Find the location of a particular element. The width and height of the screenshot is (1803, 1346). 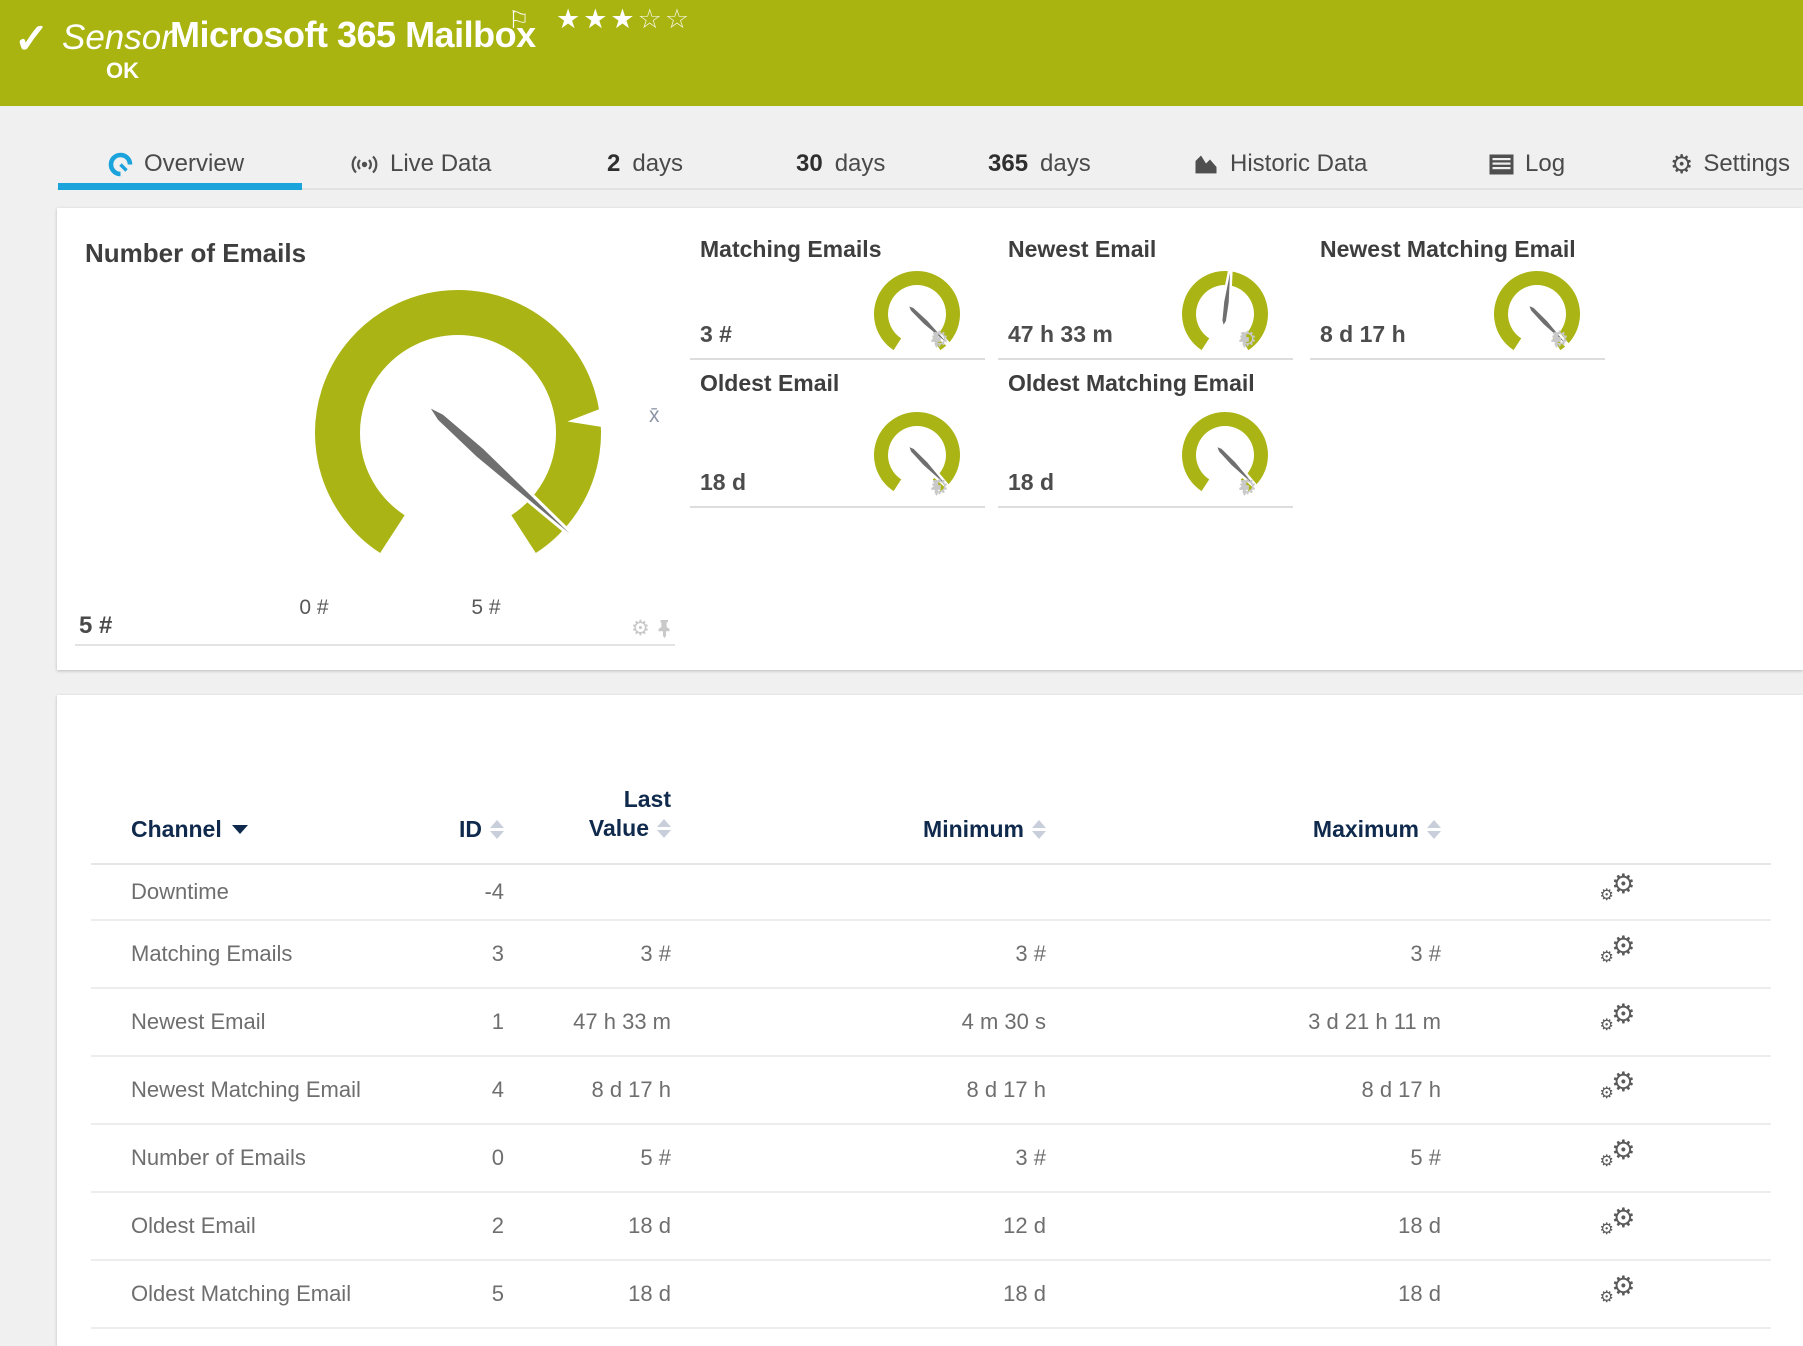

cell-id: 4 is located at coordinates (497, 1089).